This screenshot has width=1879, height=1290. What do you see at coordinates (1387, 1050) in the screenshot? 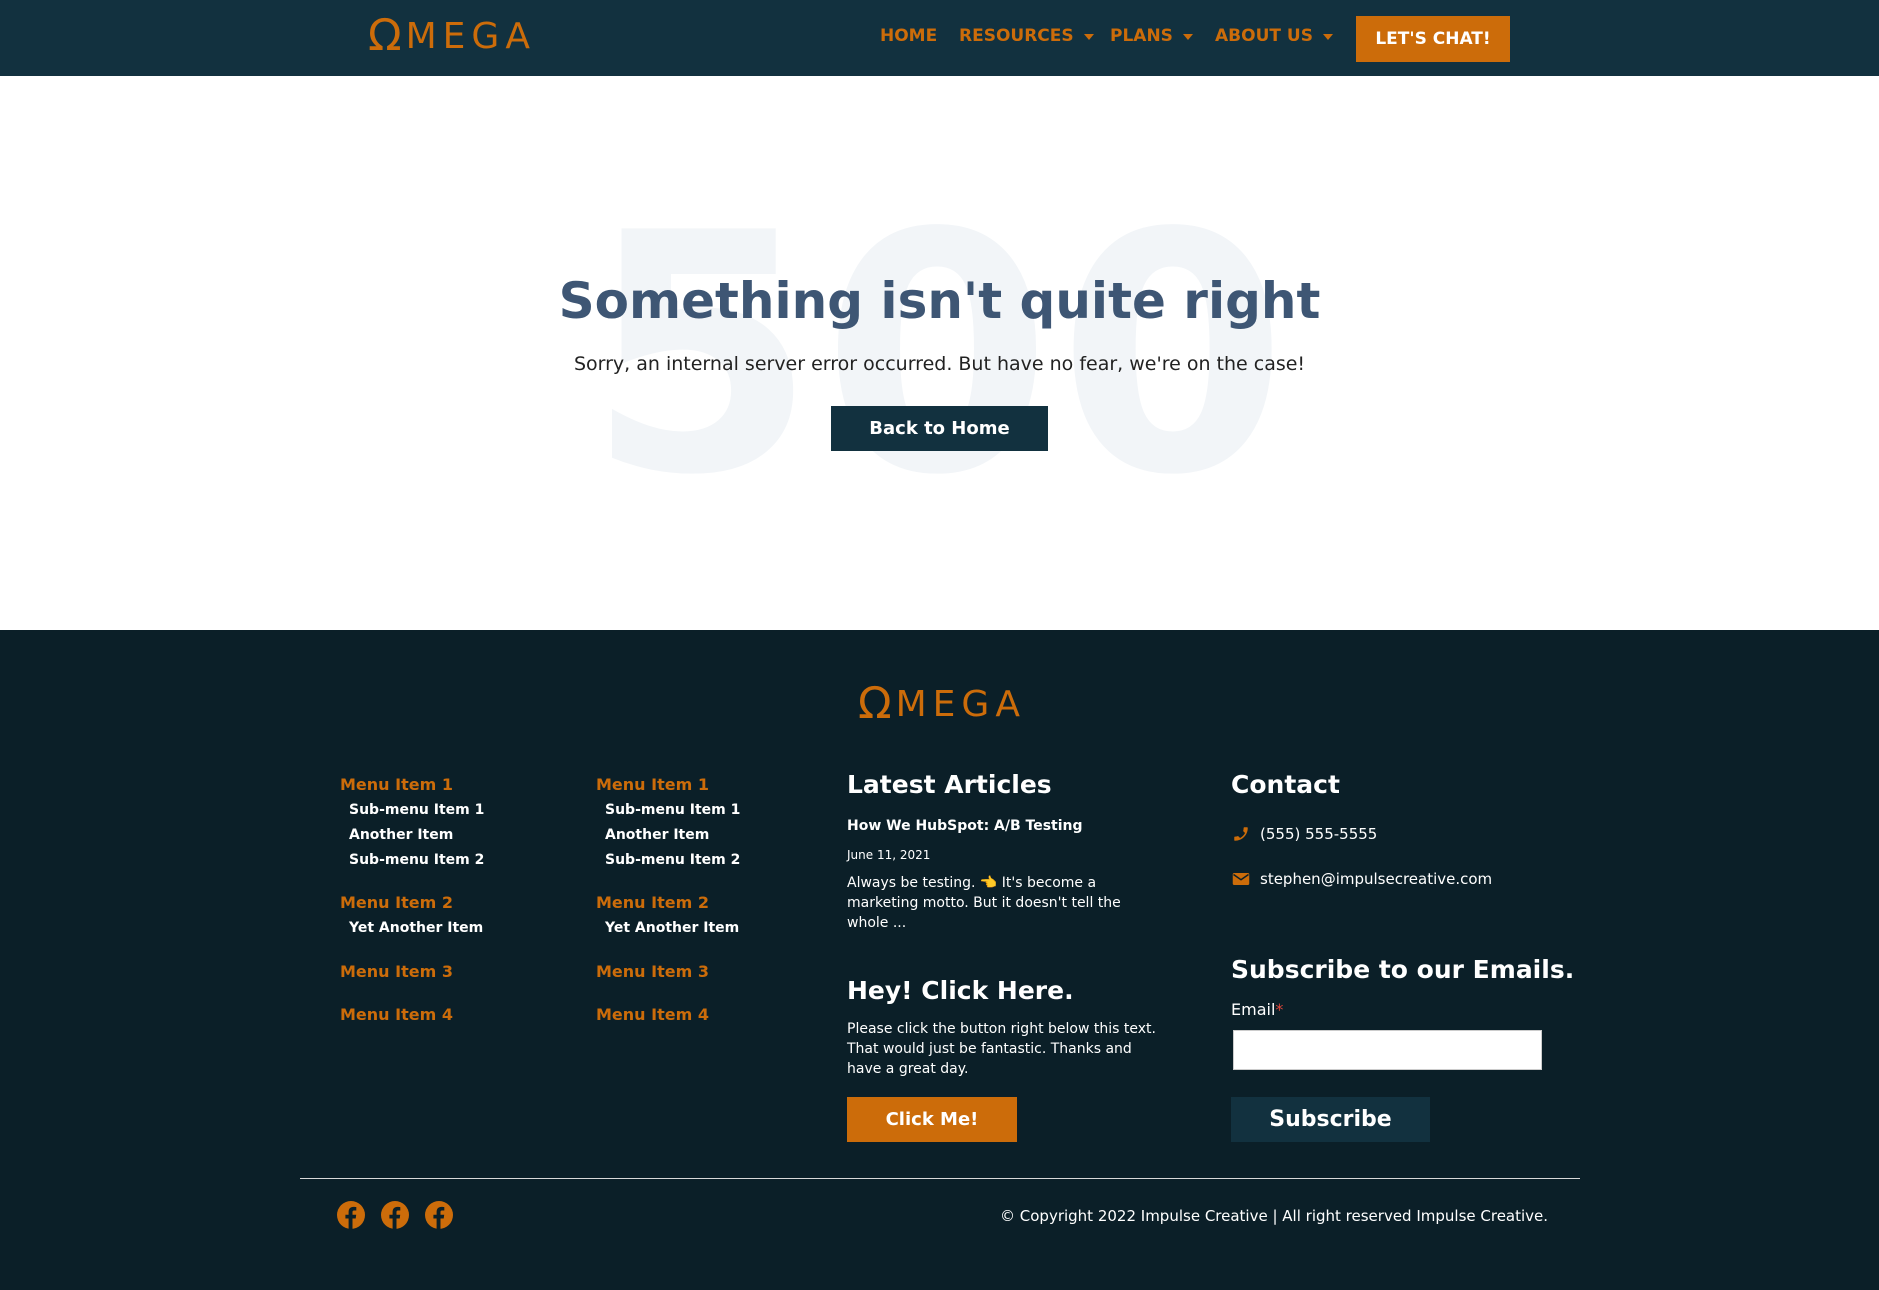
I see `email-field` at bounding box center [1387, 1050].